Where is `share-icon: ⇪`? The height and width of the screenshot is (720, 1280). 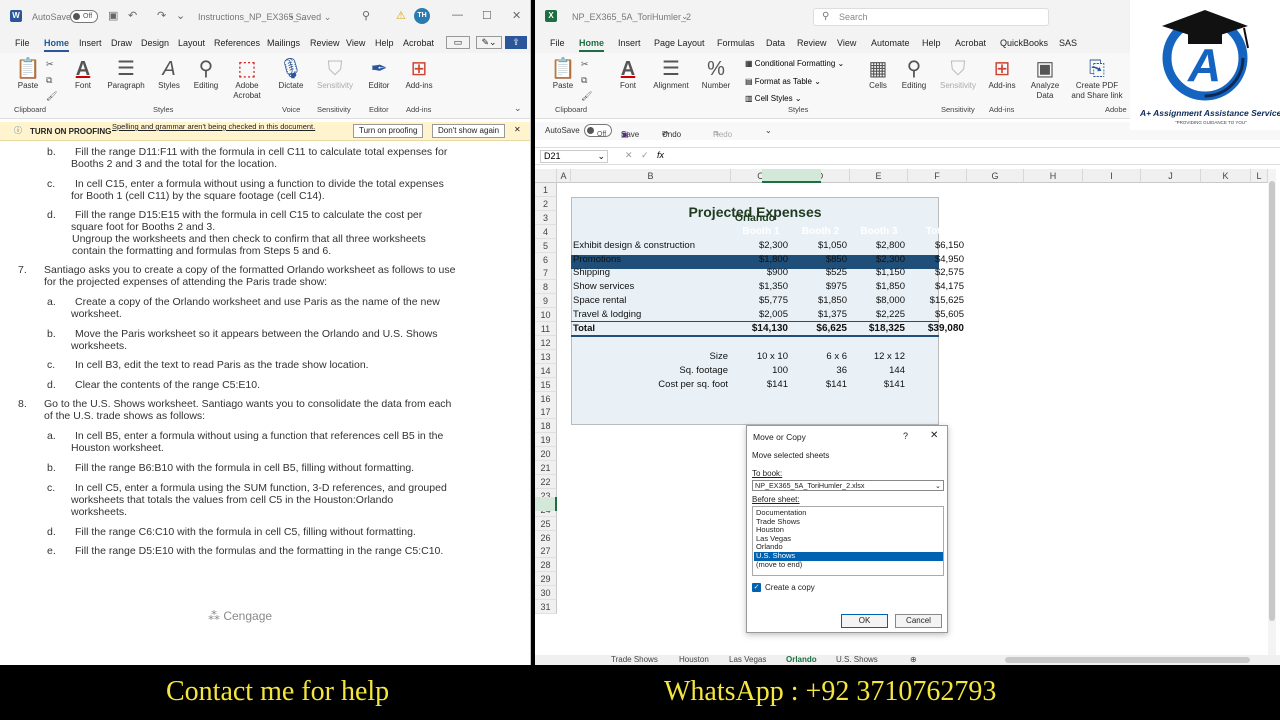
share-icon: ⇪ is located at coordinates (516, 42).